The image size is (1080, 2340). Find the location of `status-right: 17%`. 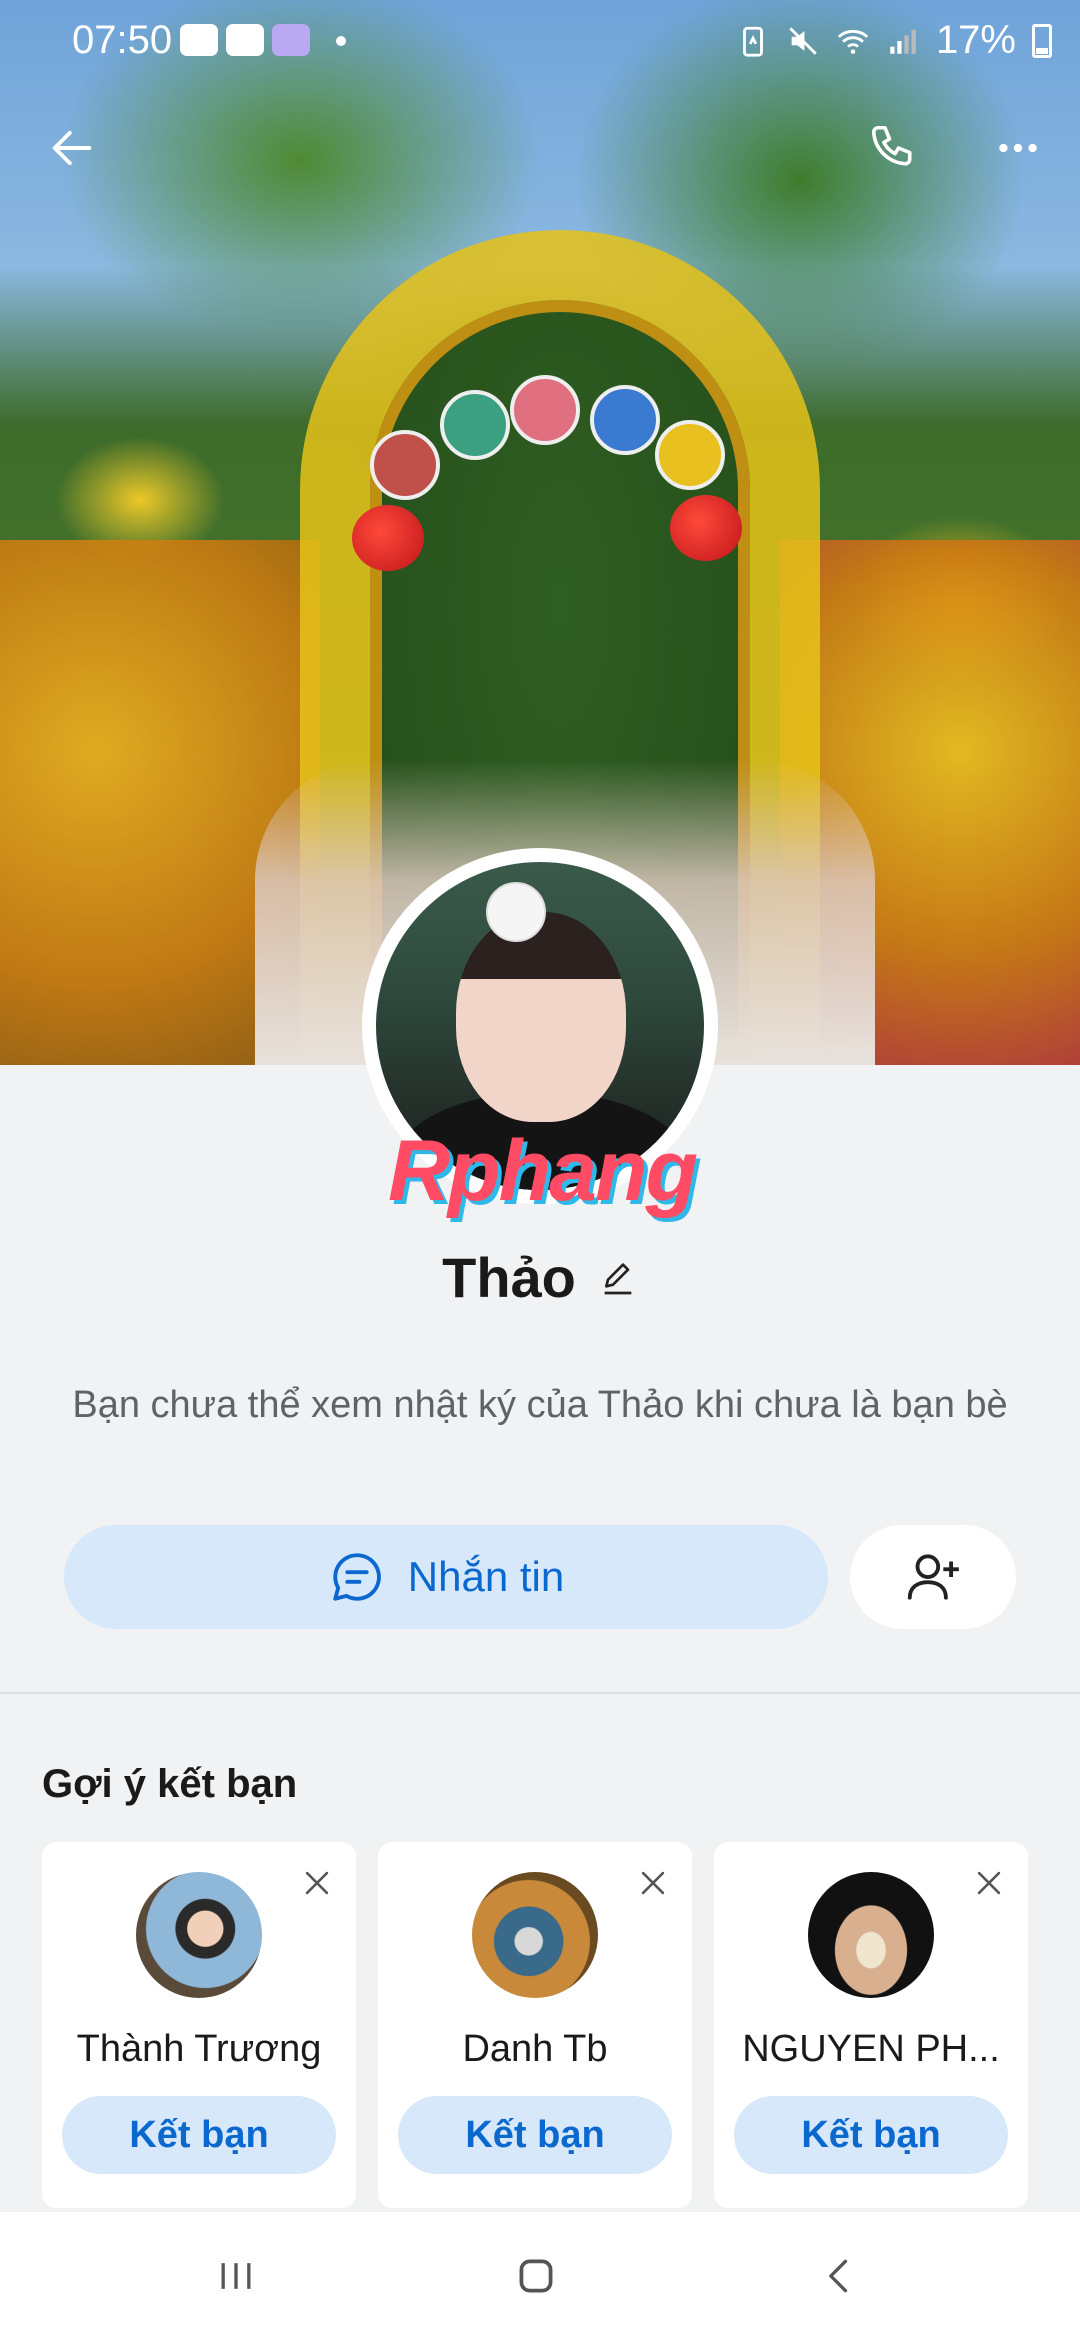

status-right: 17% is located at coordinates (894, 40).